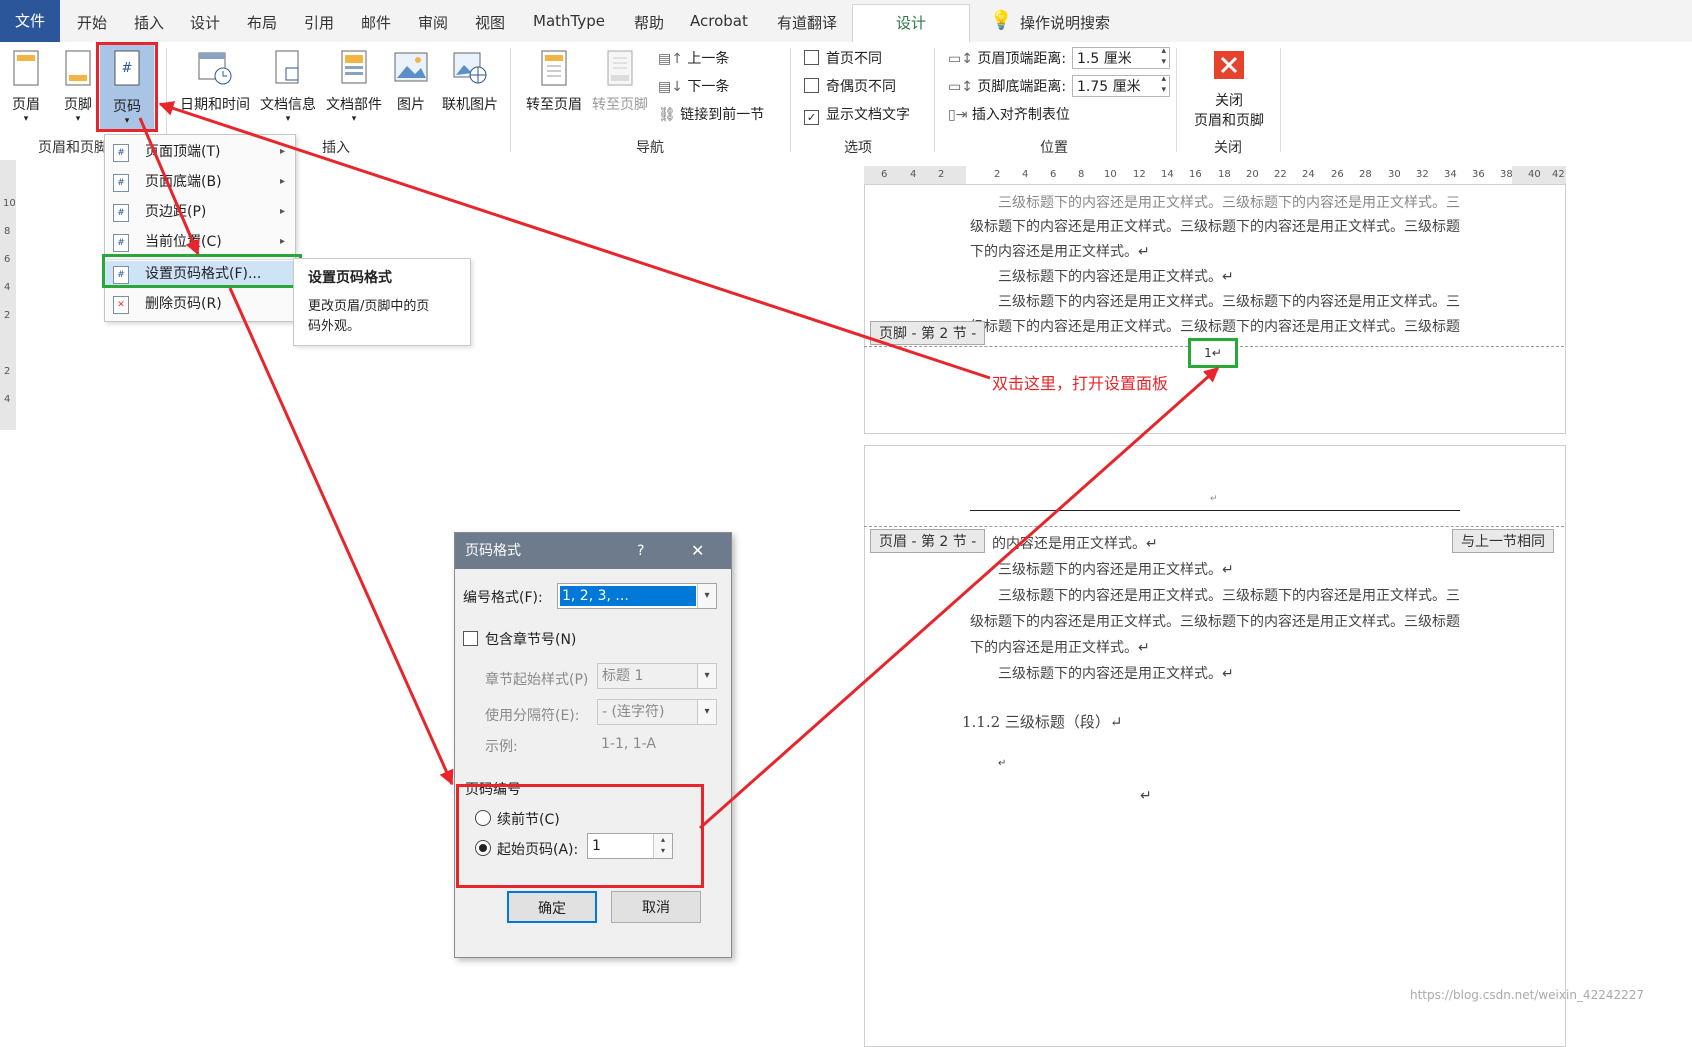 Image resolution: width=1692 pixels, height=1047 pixels. Describe the element at coordinates (1054, 148) in the screenshot. I see `group-position: 位置` at that location.